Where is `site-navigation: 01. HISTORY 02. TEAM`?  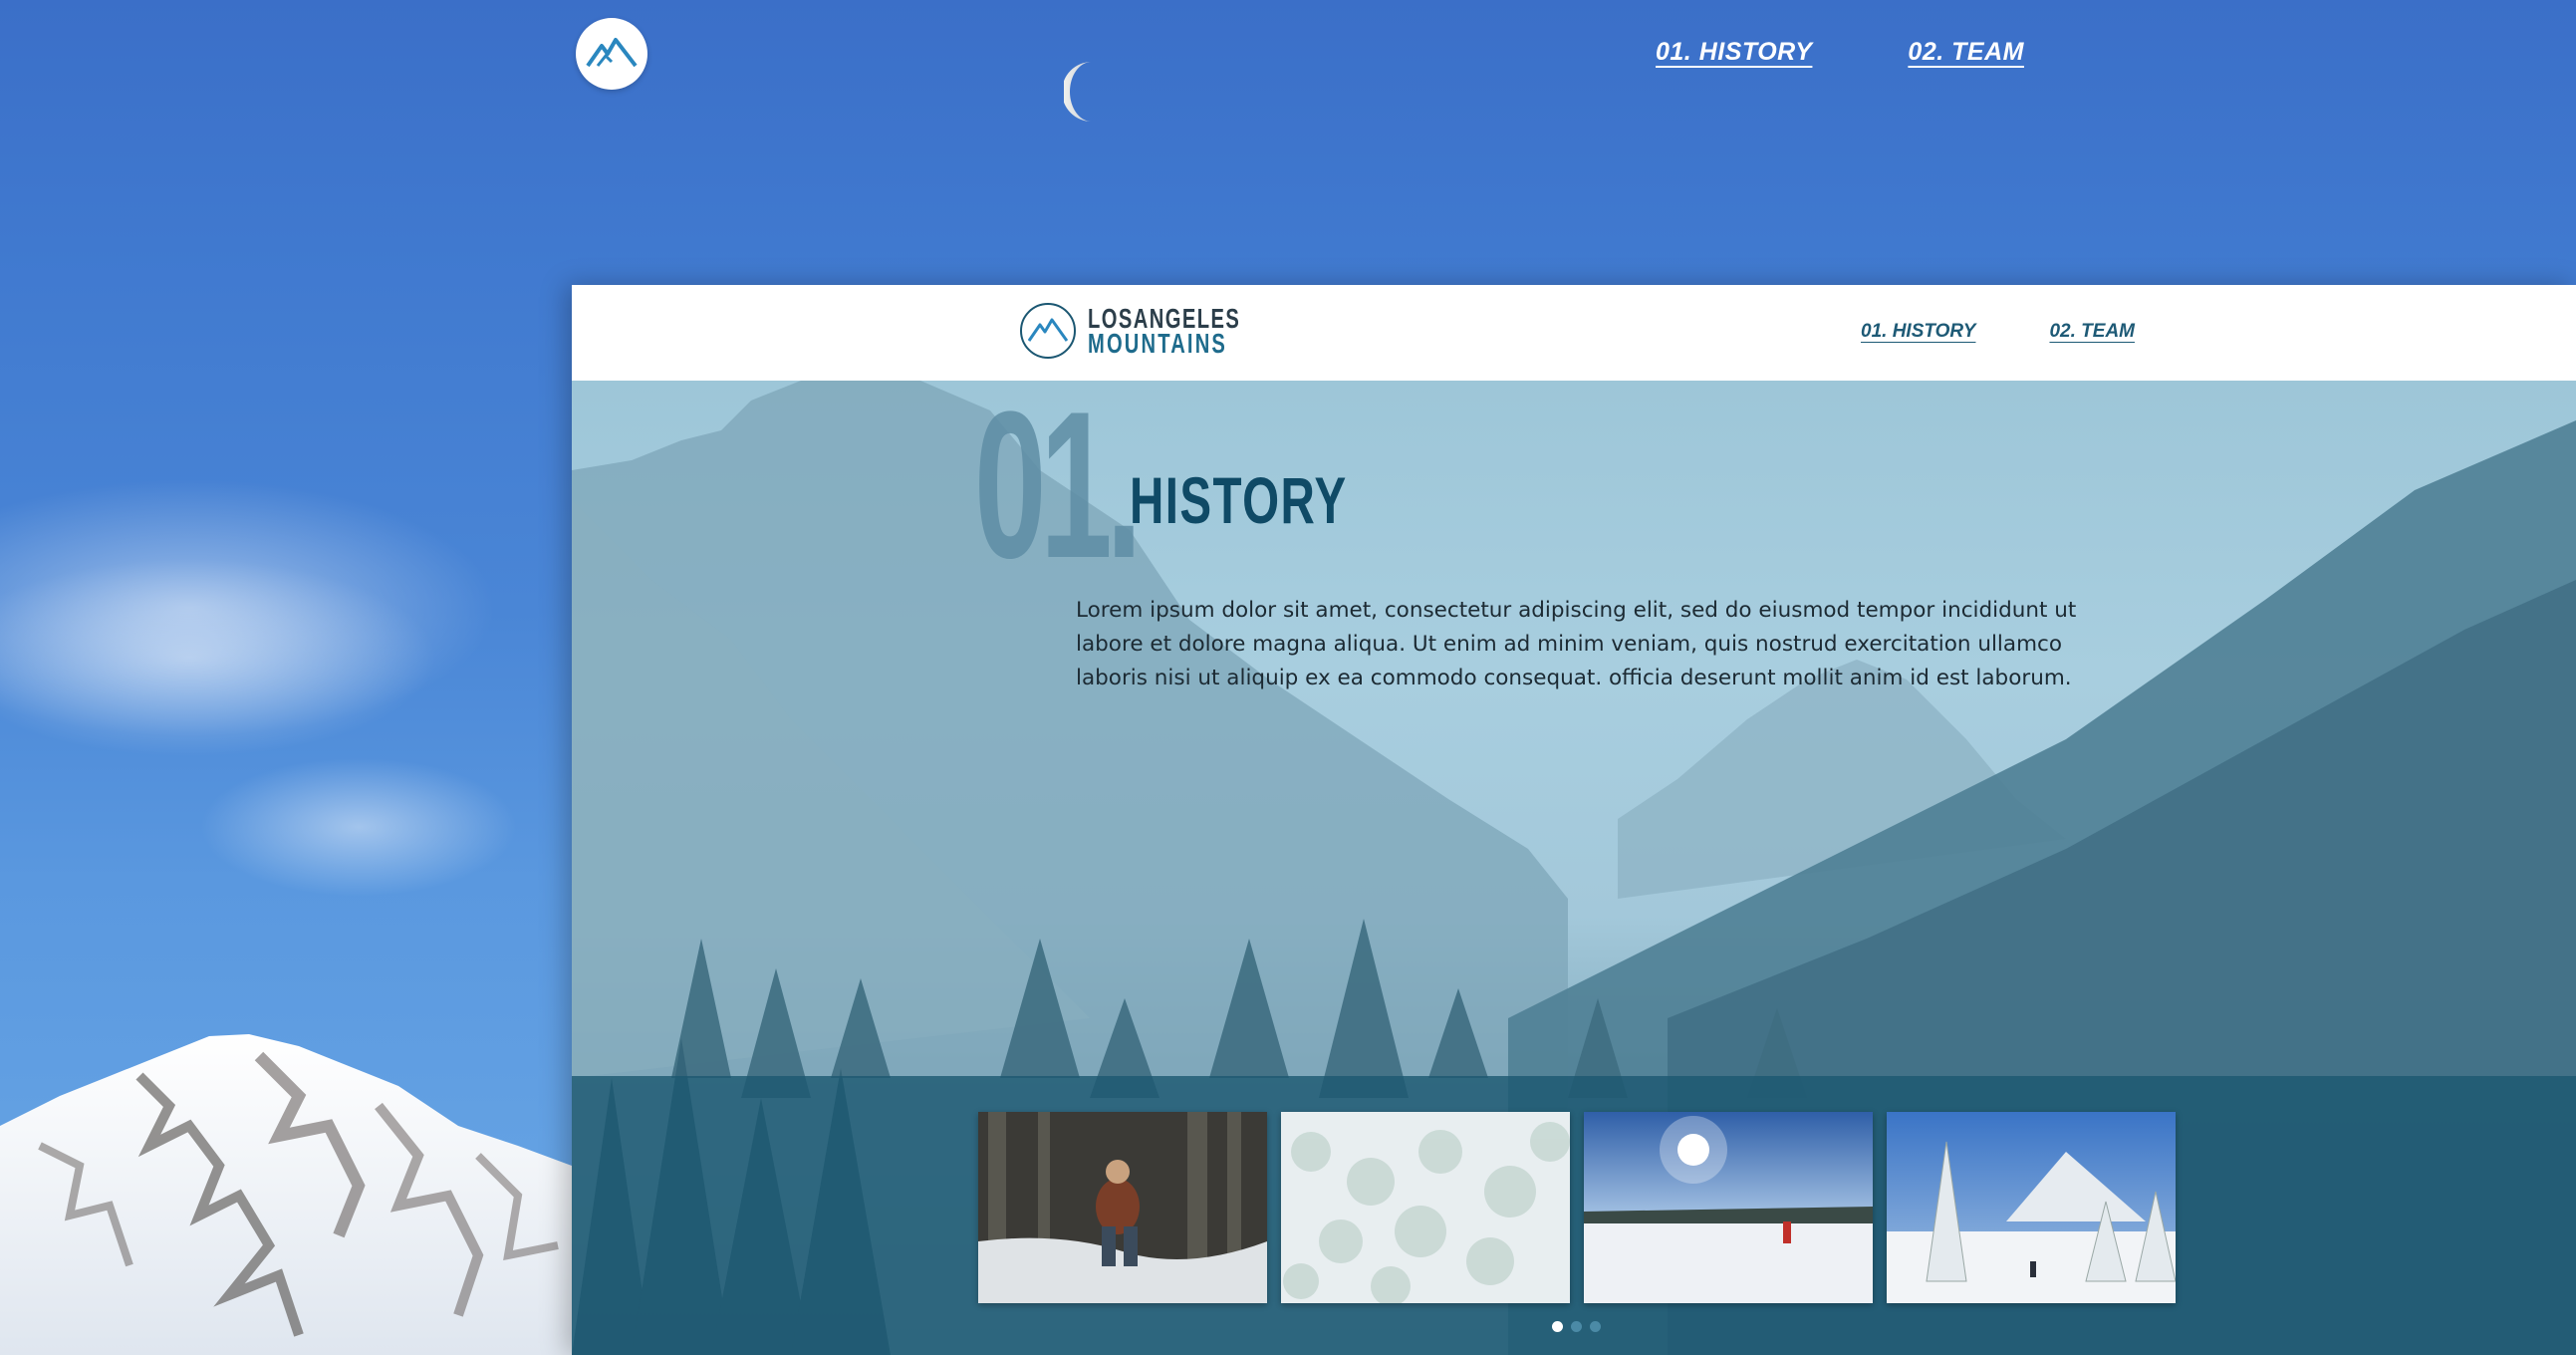
site-navigation: 01. HISTORY 02. TEAM is located at coordinates (1998, 332).